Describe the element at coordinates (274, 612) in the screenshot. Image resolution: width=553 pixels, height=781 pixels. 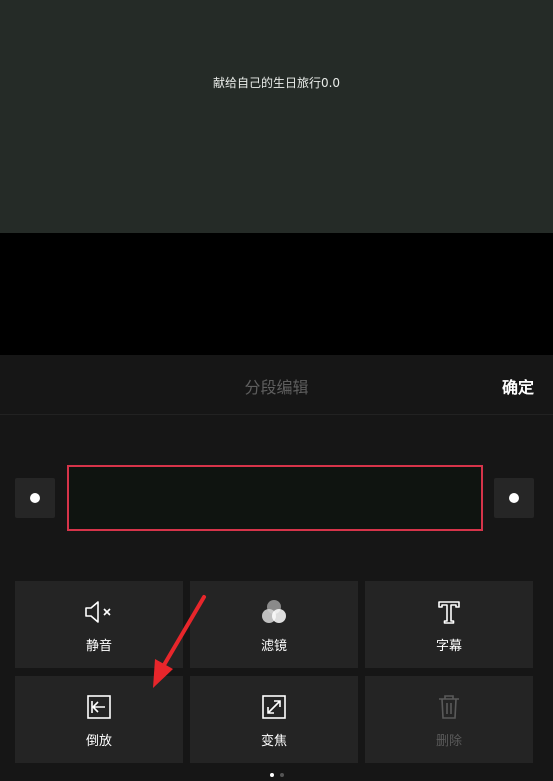
I see `filter-icon` at that location.